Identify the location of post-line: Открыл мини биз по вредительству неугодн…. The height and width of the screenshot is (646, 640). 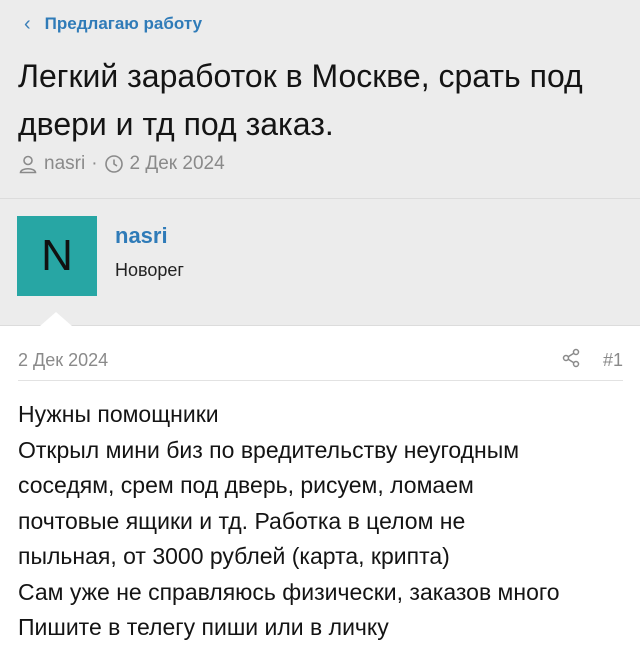
(269, 449).